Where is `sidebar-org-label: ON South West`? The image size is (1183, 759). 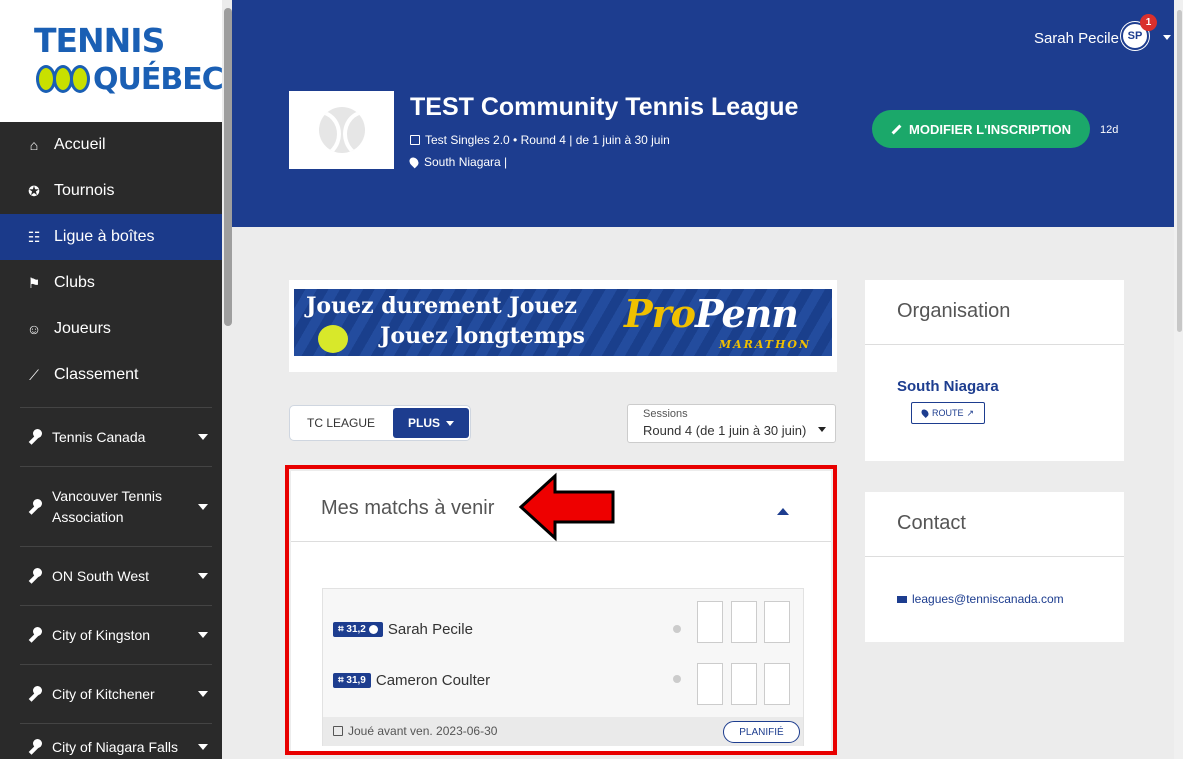
sidebar-org-label: ON South West is located at coordinates (101, 576).